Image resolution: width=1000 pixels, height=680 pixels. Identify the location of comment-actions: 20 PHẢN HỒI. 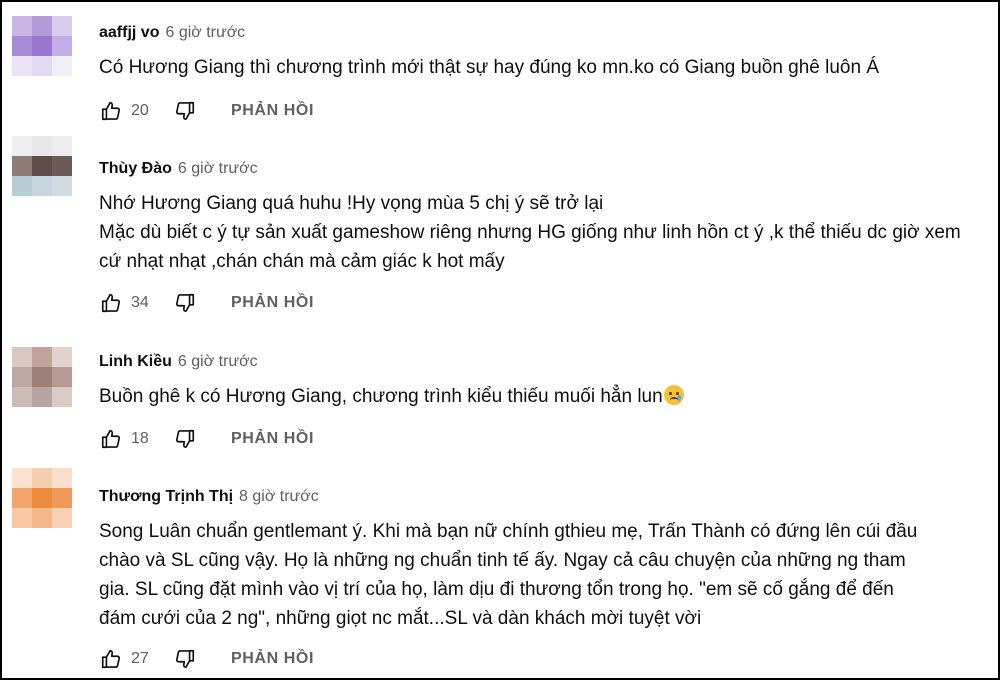
(206, 111).